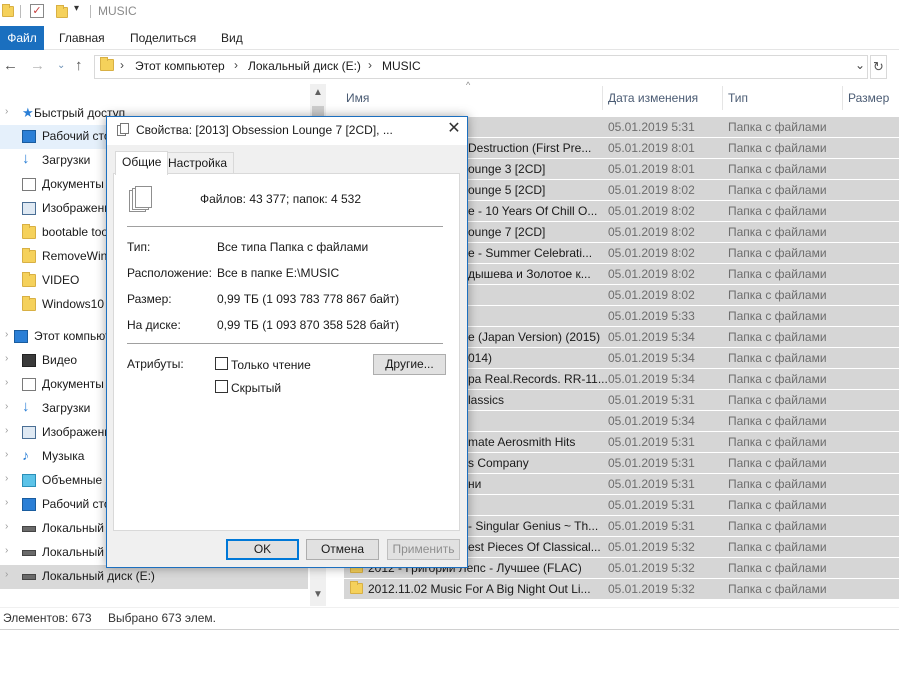  What do you see at coordinates (180, 66) in the screenshot?
I see `breadcrumb-this-pc: Этот компьютер` at bounding box center [180, 66].